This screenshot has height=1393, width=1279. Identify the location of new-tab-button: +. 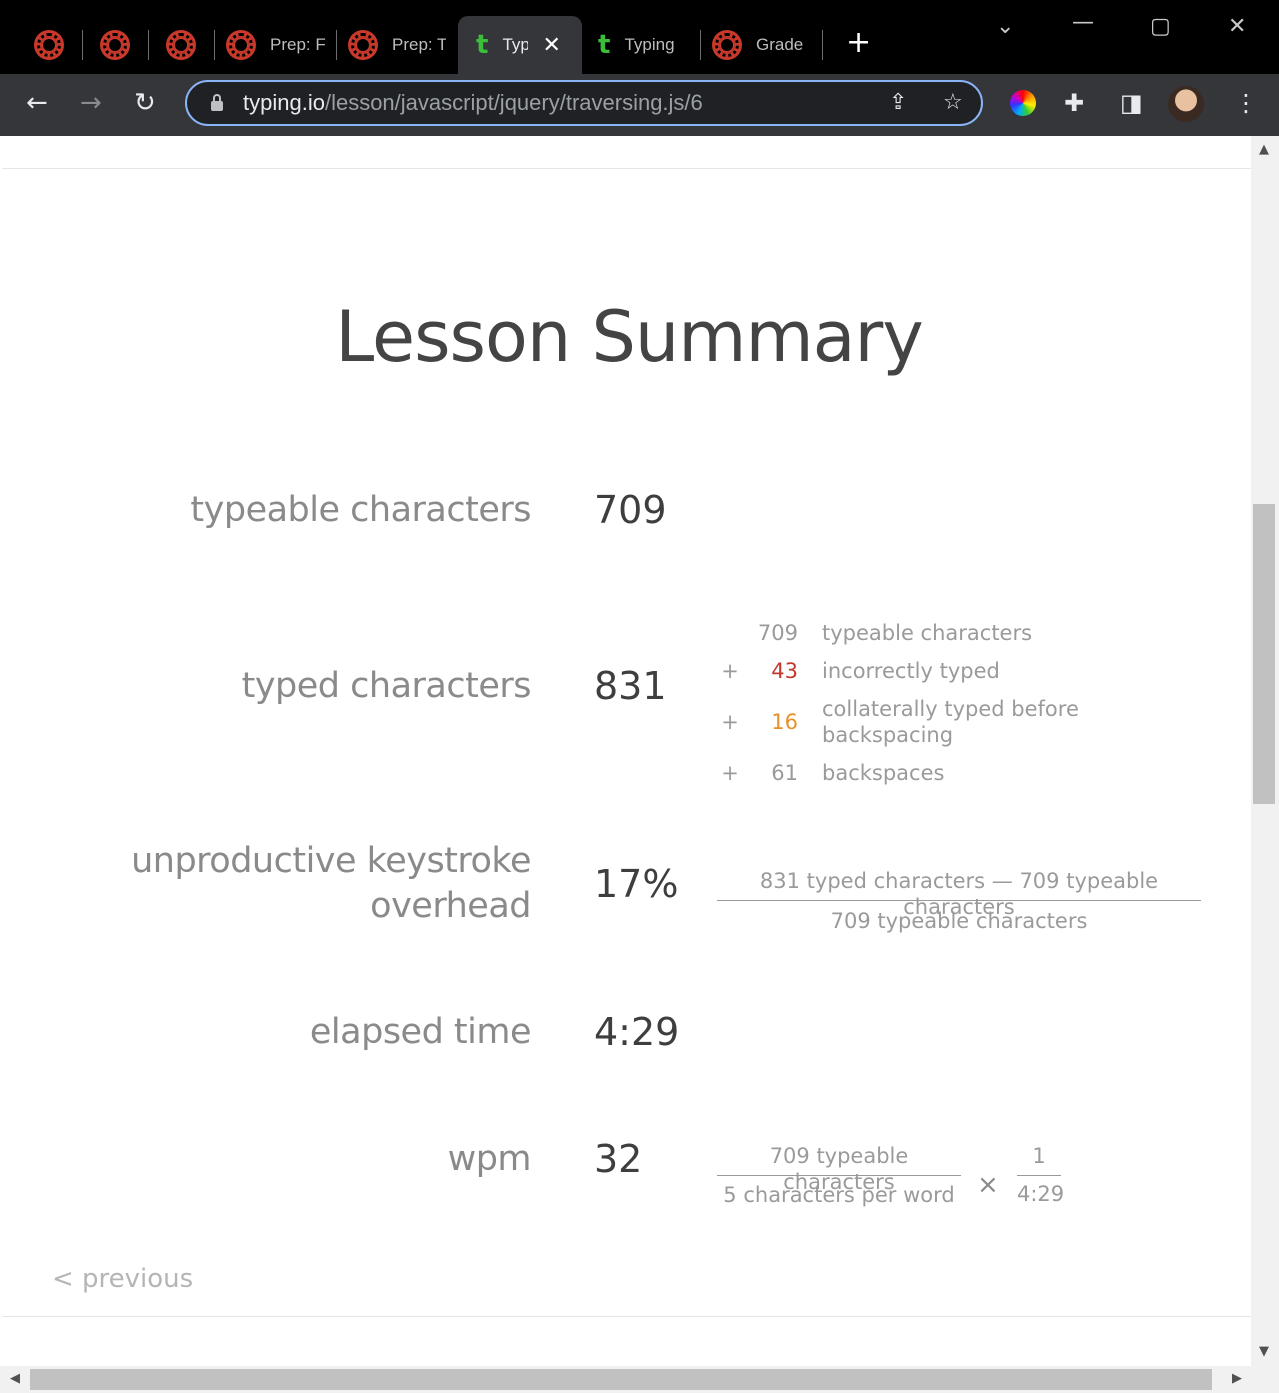
(858, 43).